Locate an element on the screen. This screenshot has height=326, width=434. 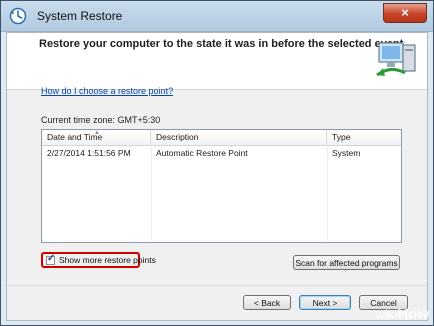
row-date-time: 2/27/2014 1:51:56 PM is located at coordinates (89, 153).